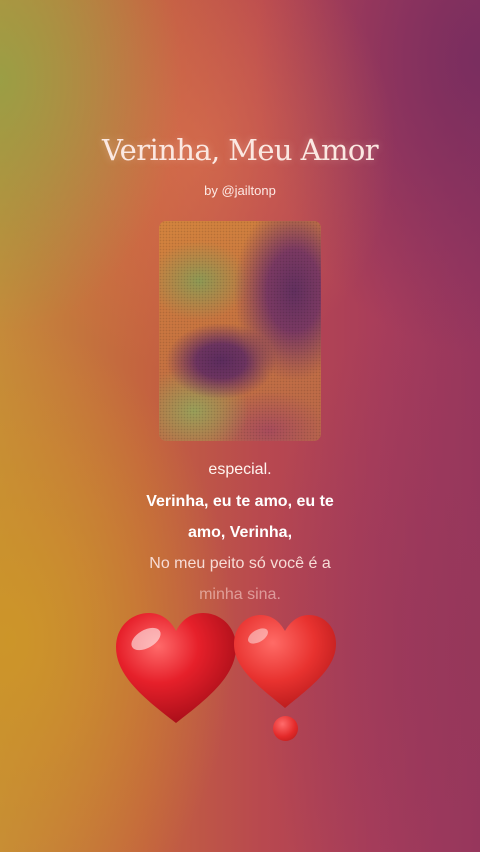 The image size is (480, 852). Describe the element at coordinates (240, 532) in the screenshot. I see `lyric-line-current: amo, Verinha,` at that location.